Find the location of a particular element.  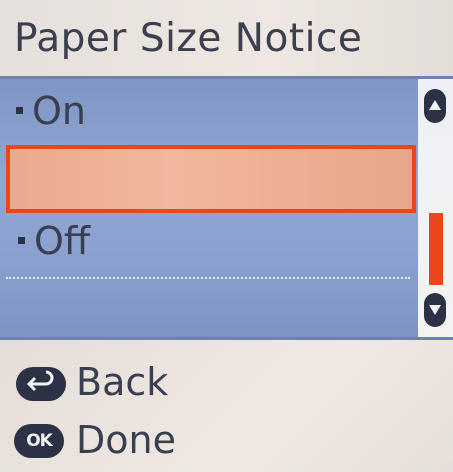

back-arrow-glyph is located at coordinates (40, 381).